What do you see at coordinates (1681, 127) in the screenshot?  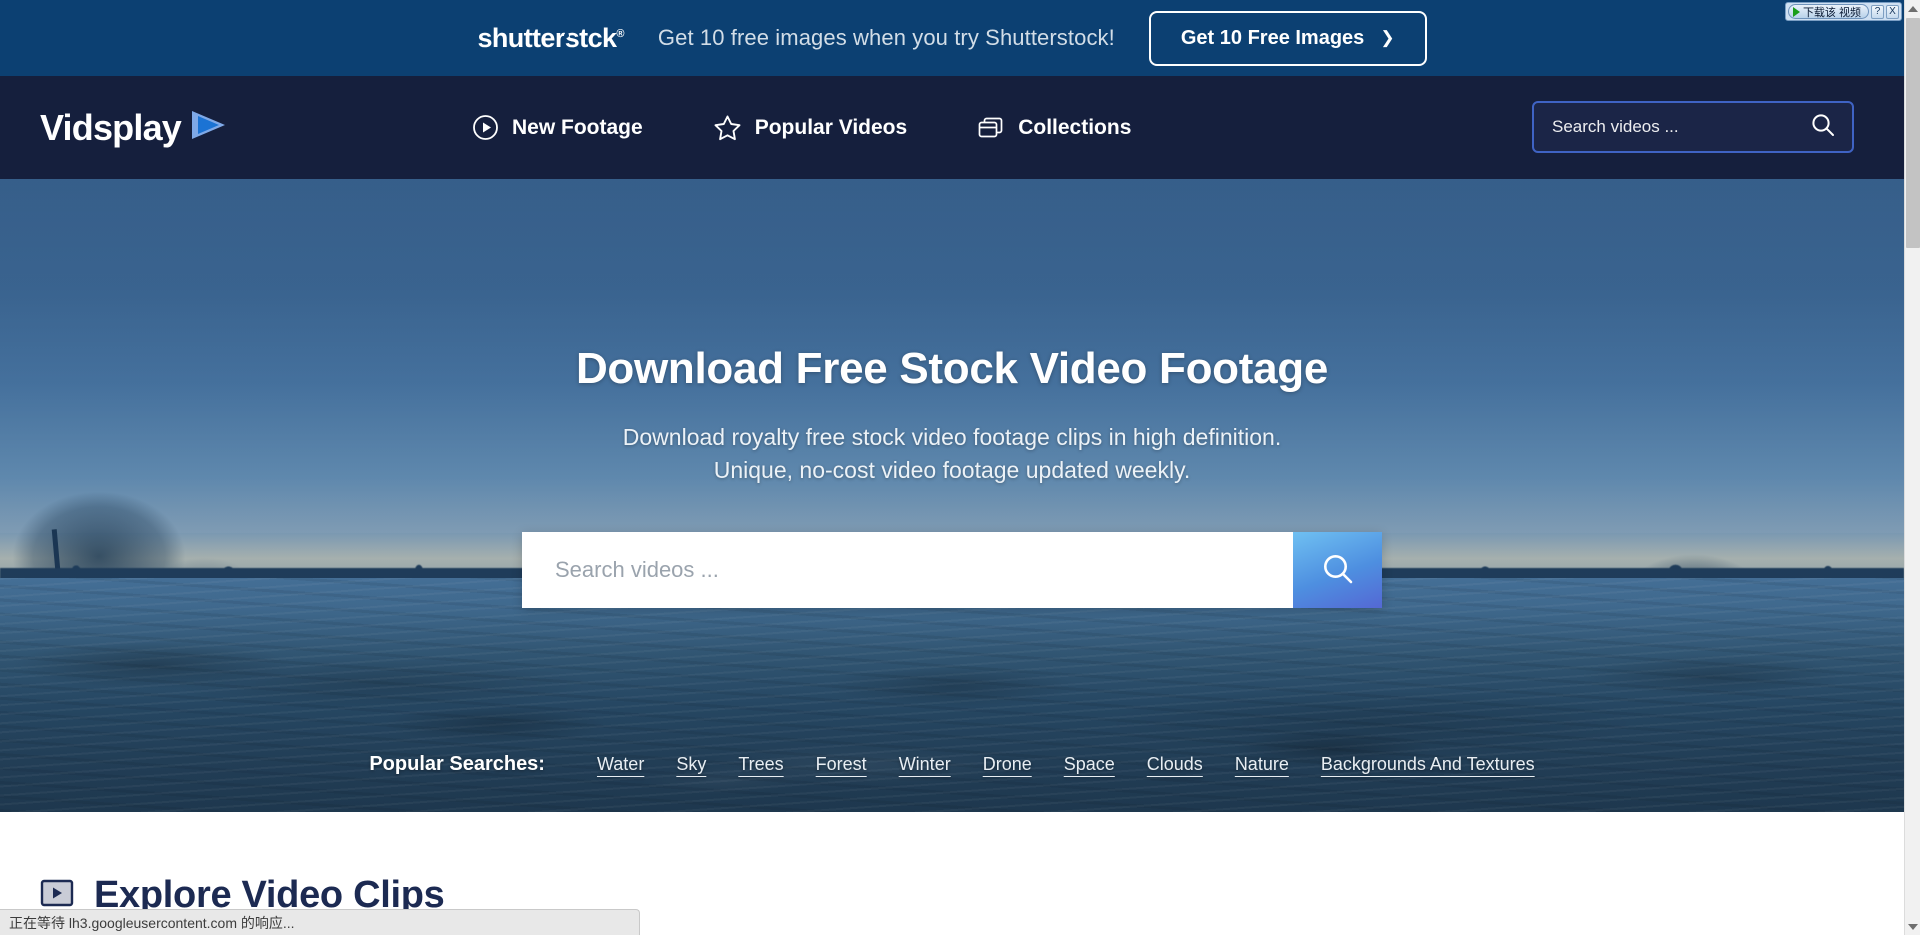 I see `navbar-search-input` at bounding box center [1681, 127].